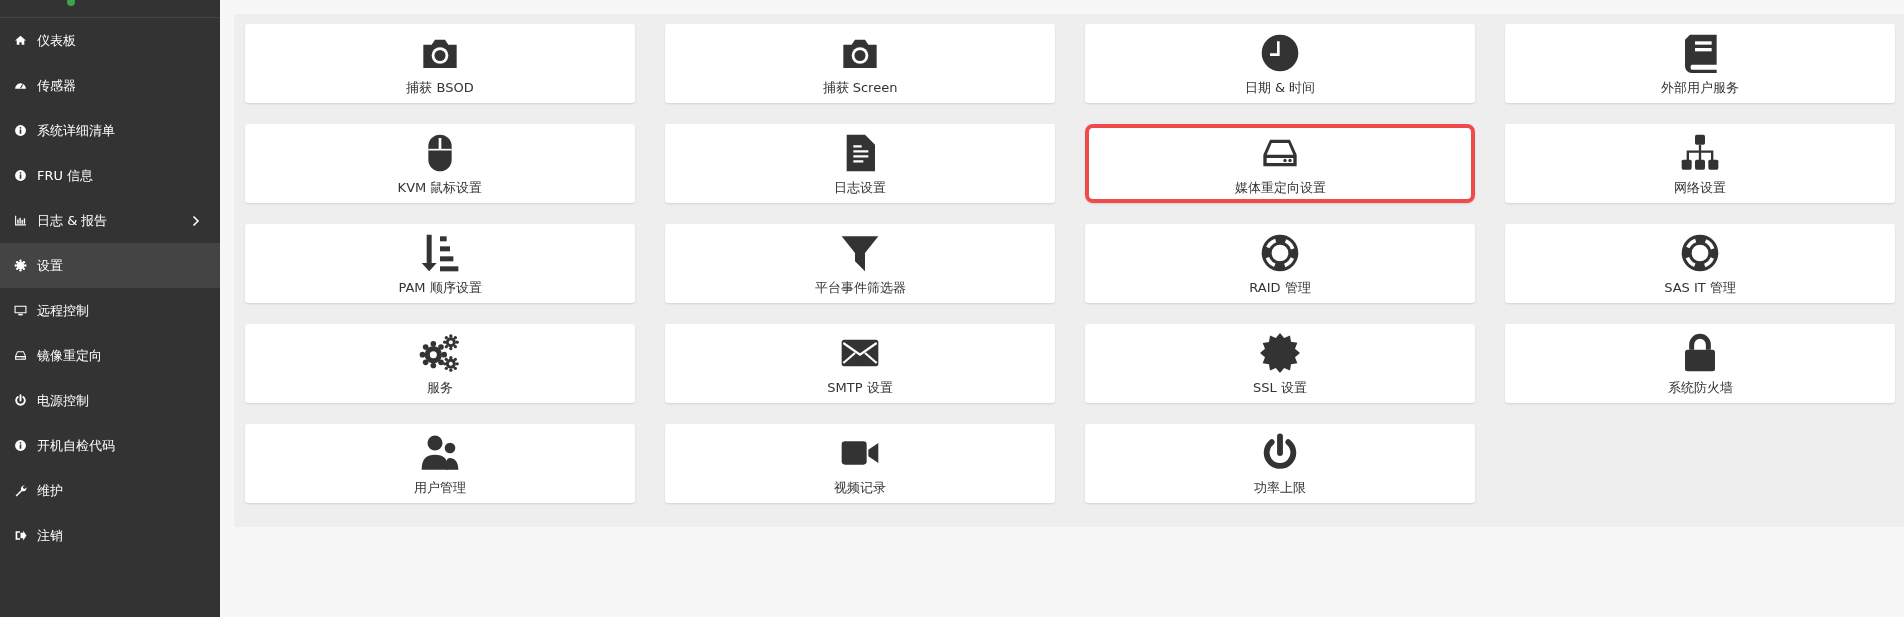 Image resolution: width=1904 pixels, height=617 pixels. What do you see at coordinates (1280, 353) in the screenshot?
I see `certificate-icon` at bounding box center [1280, 353].